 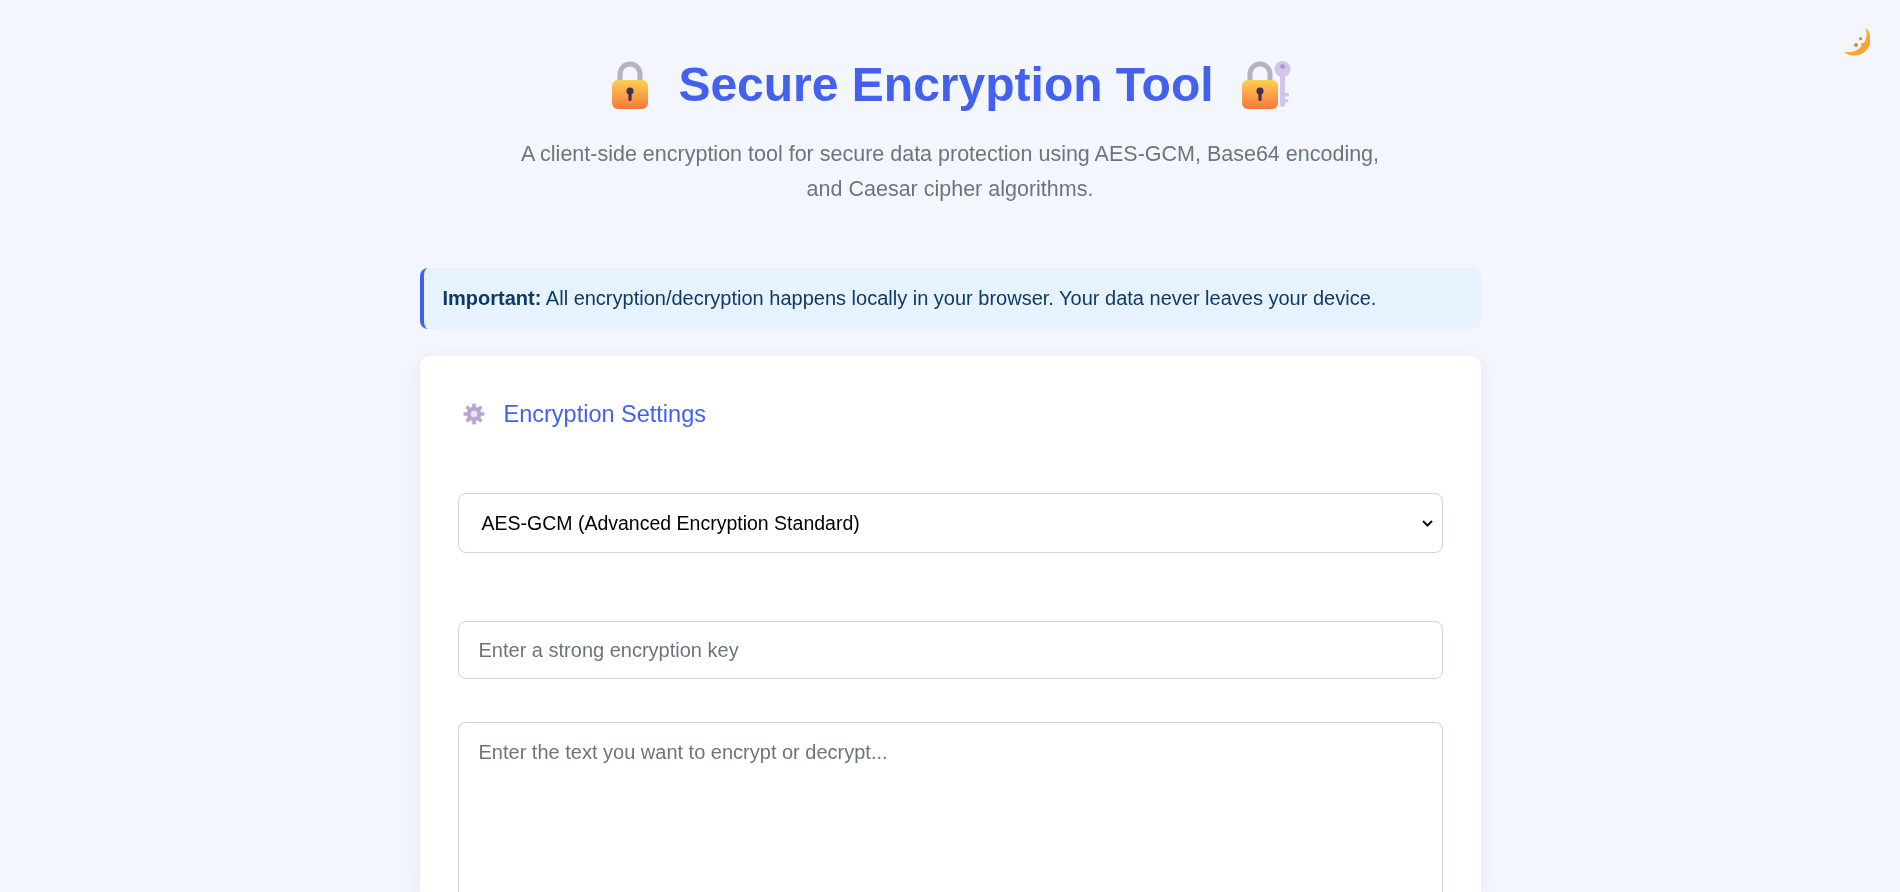 I want to click on page-title: Secure Encryption Tool, so click(x=946, y=85).